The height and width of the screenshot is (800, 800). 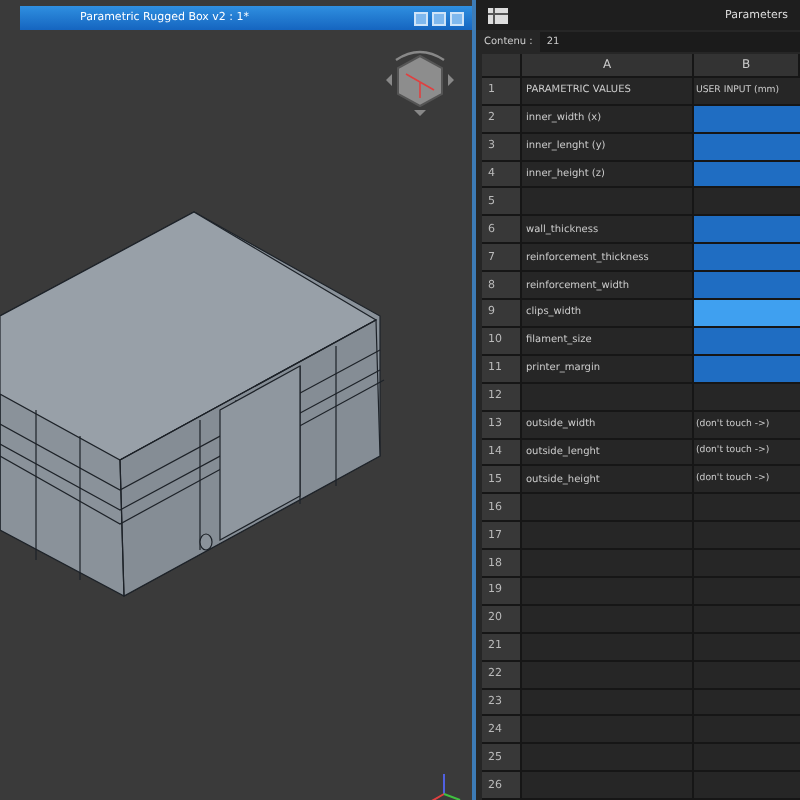 I want to click on close-button, so click(x=457, y=18).